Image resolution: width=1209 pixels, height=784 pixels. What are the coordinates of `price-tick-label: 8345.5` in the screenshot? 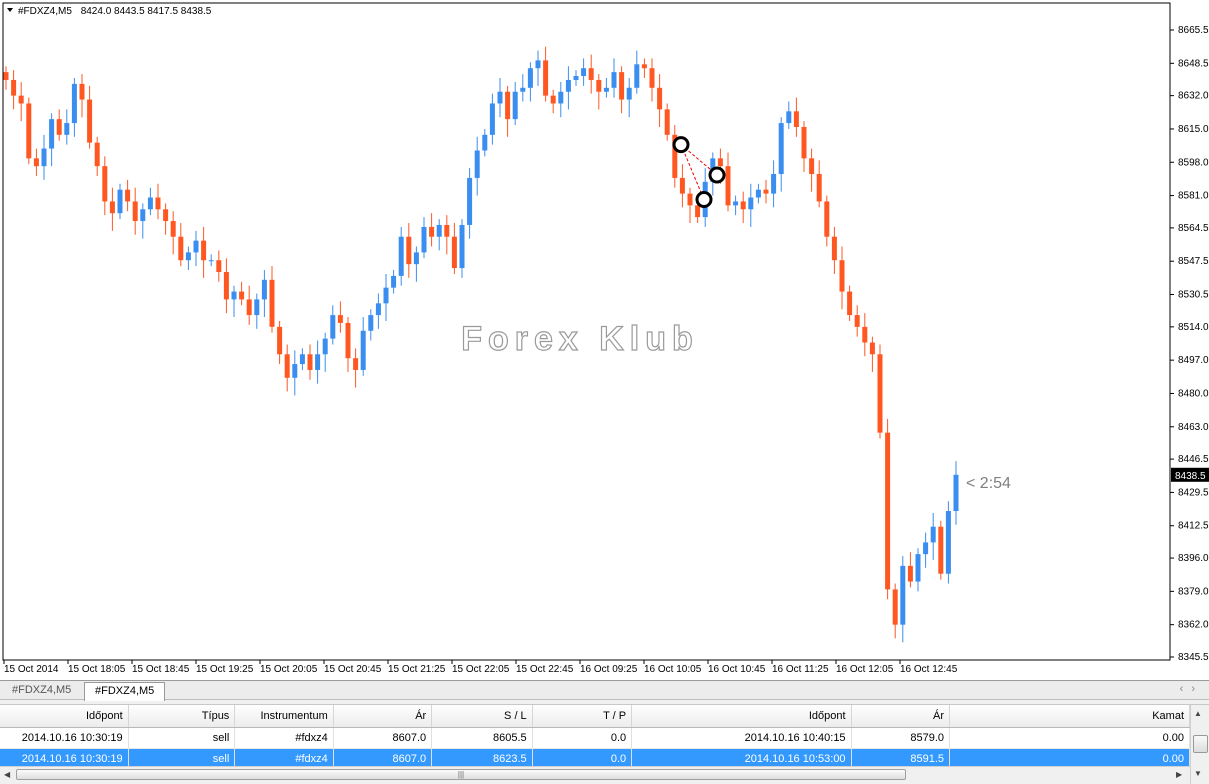 It's located at (1193, 657).